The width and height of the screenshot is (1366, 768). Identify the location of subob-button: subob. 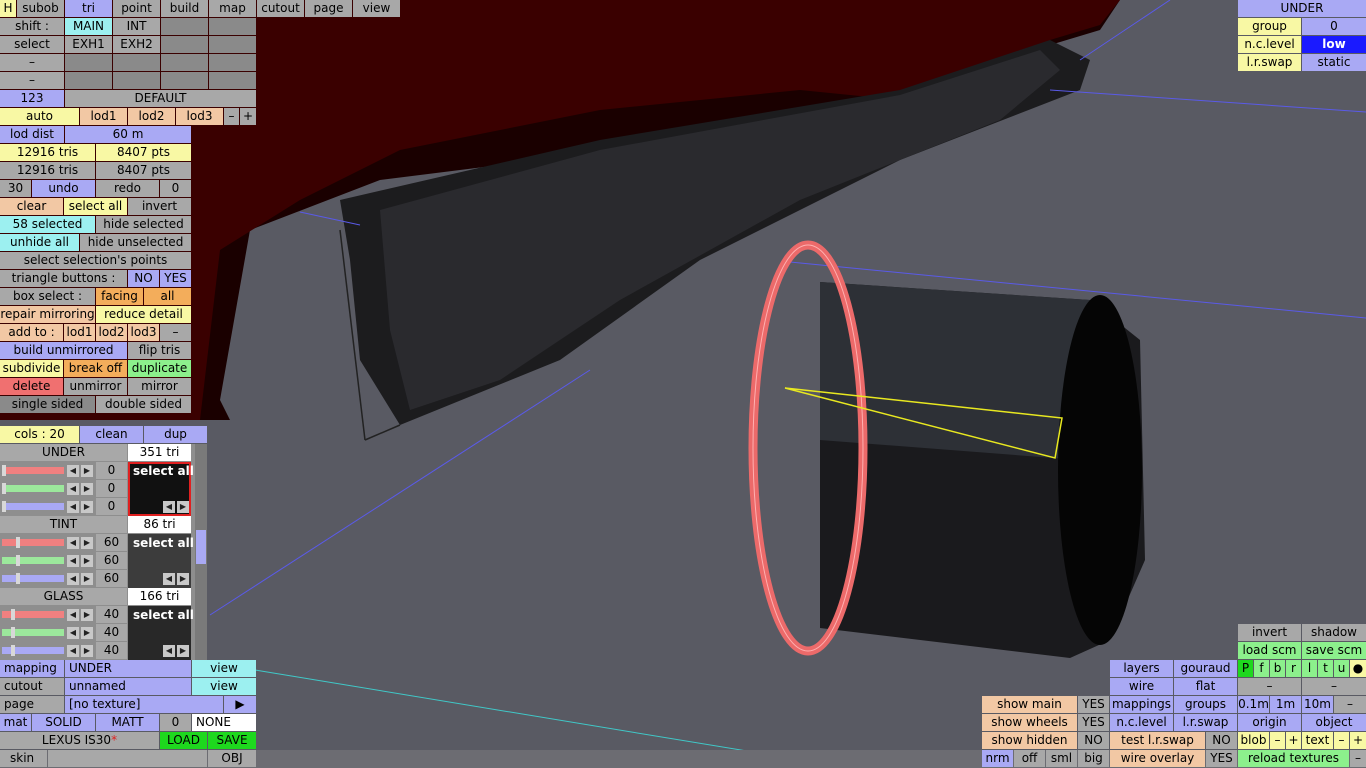
(40, 8).